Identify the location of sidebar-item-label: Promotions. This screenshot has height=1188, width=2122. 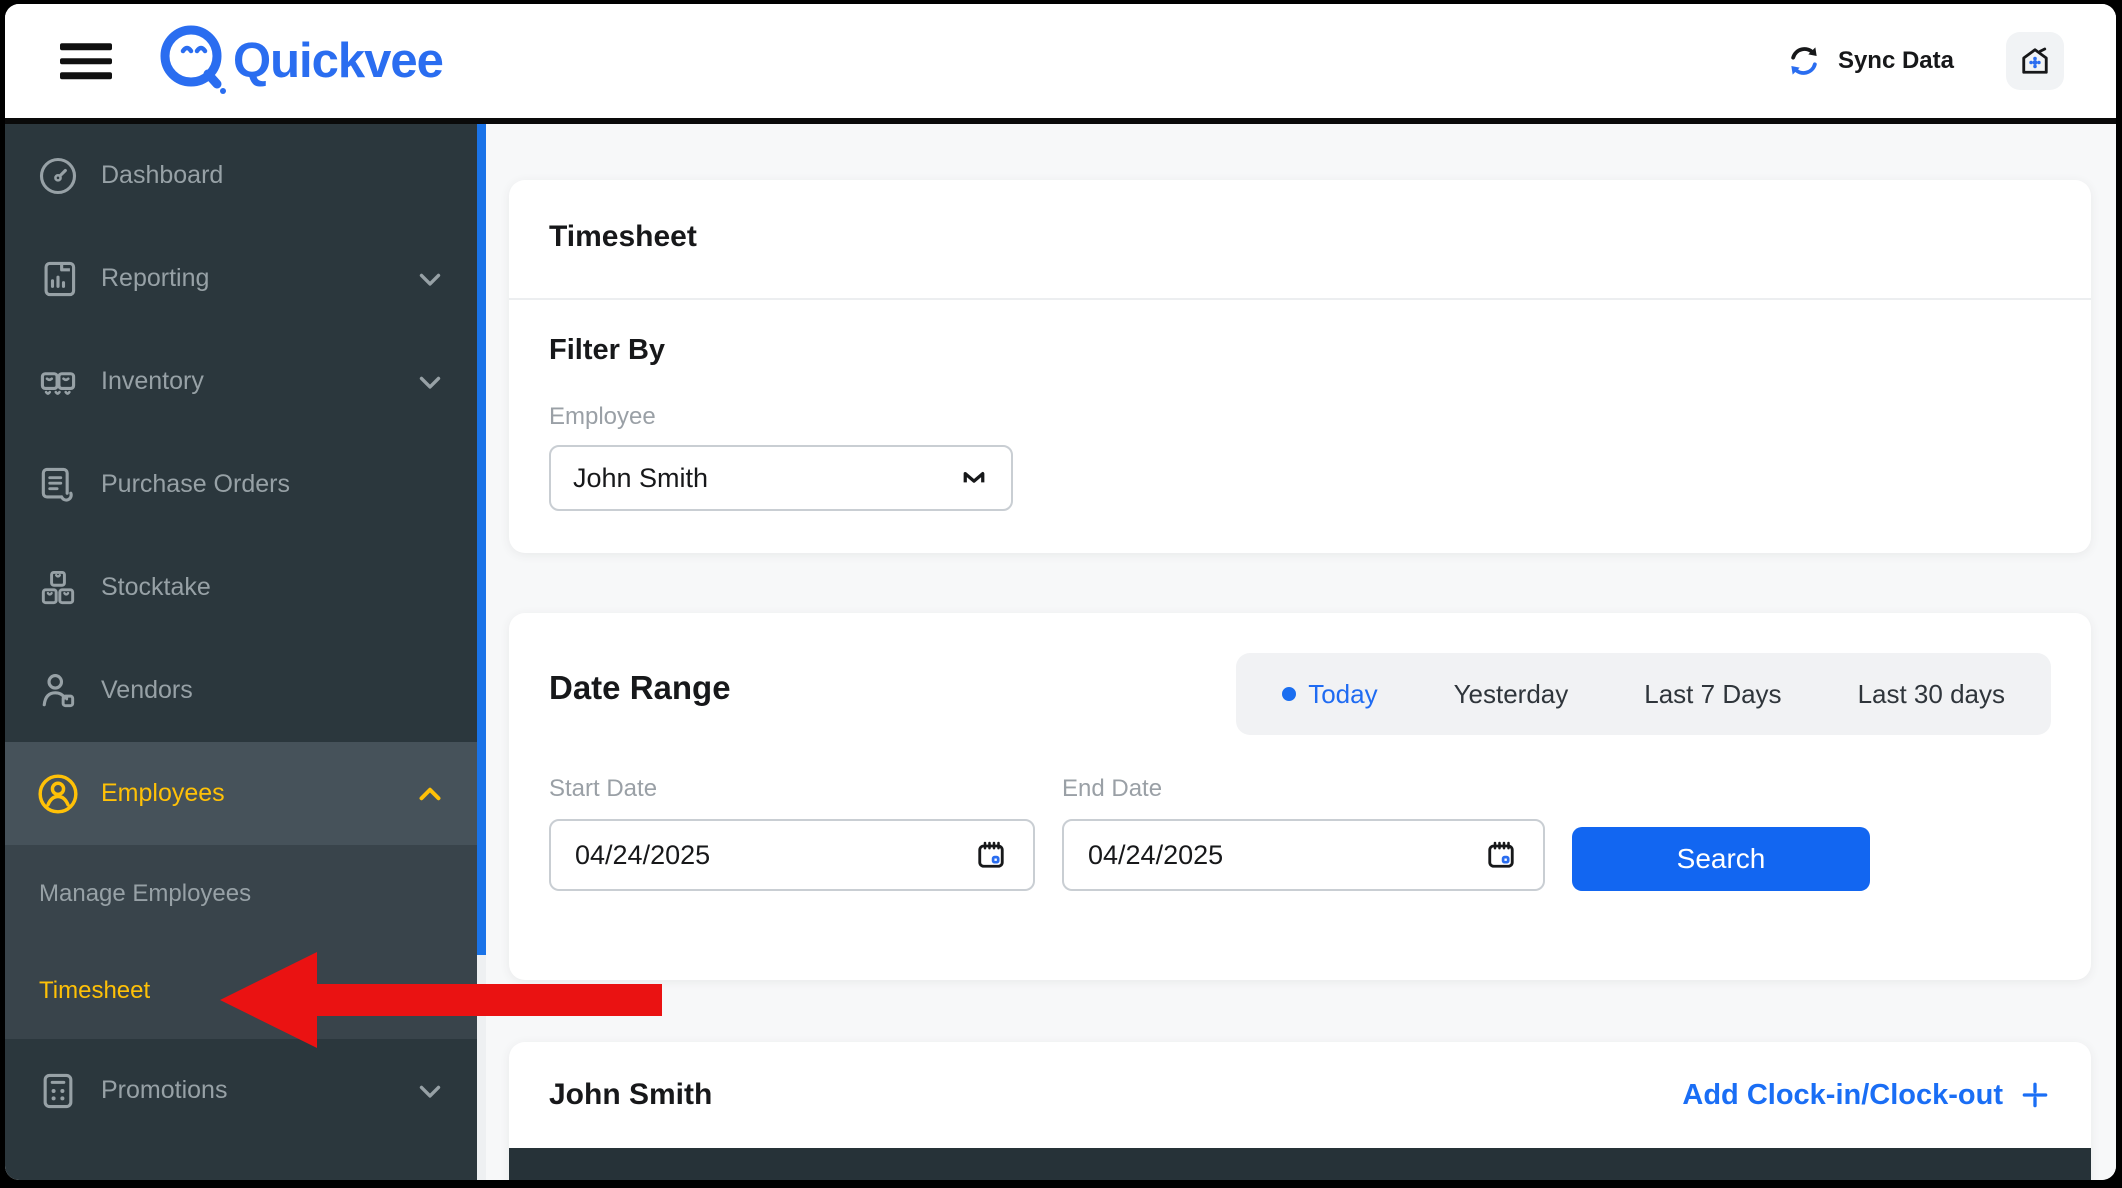
(164, 1090).